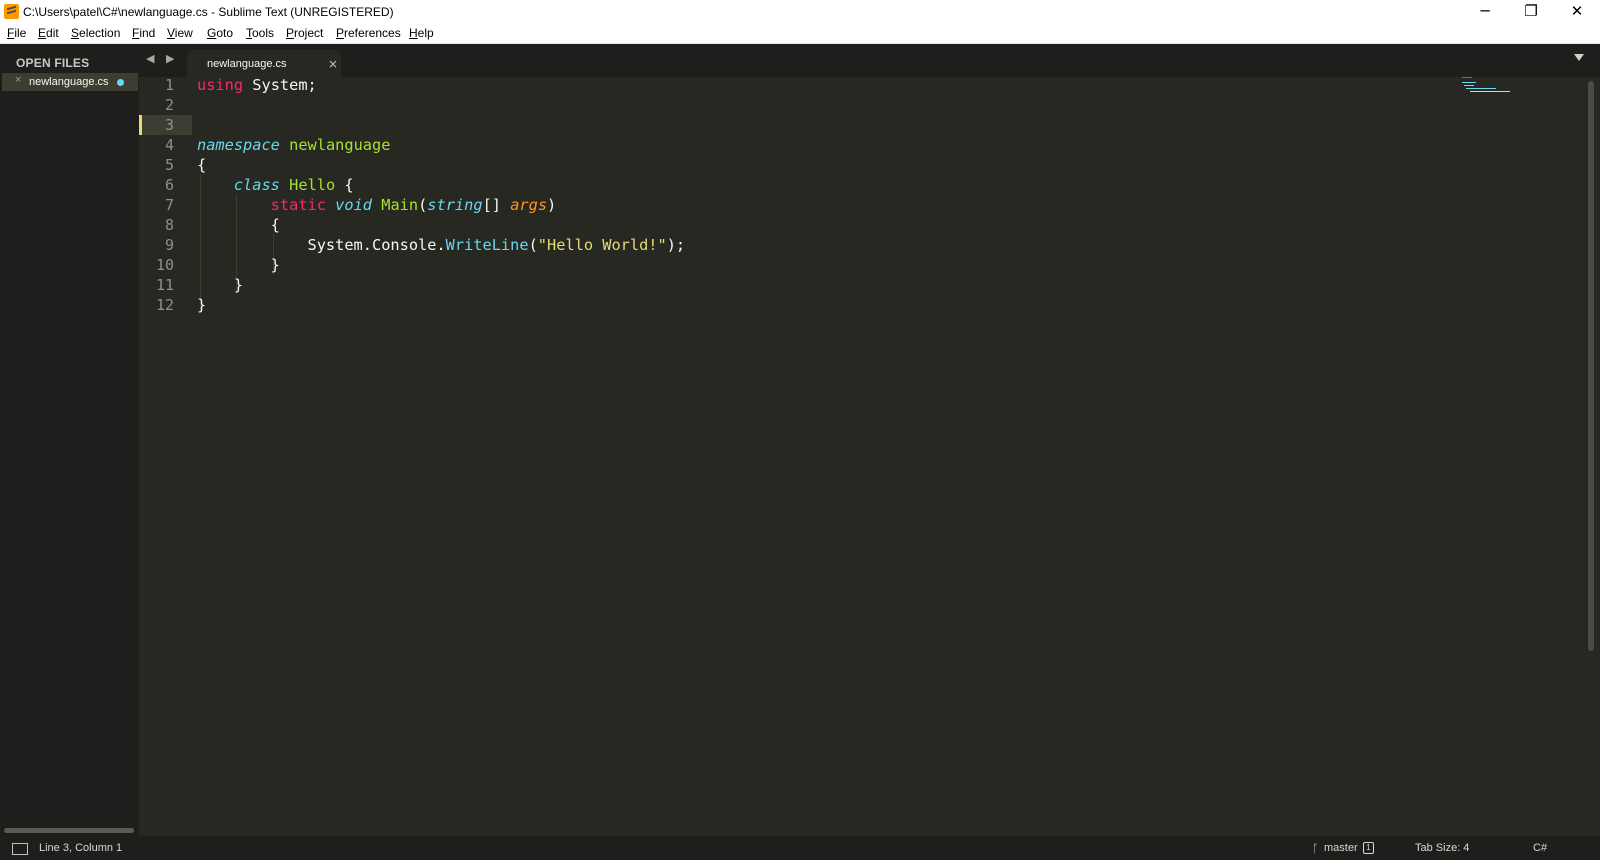 Image resolution: width=1600 pixels, height=860 pixels. What do you see at coordinates (247, 64) in the screenshot?
I see `tab-label: newlanguage.cs` at bounding box center [247, 64].